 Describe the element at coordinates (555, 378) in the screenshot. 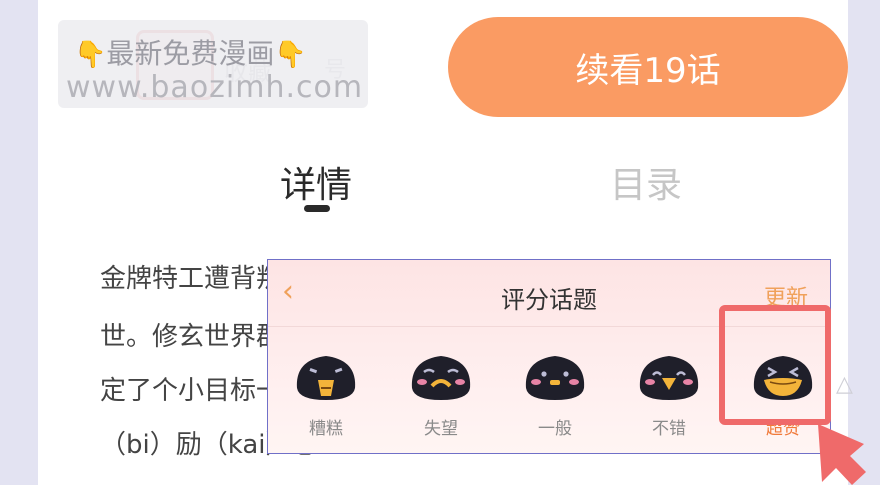

I see `penguin-average-icon` at that location.